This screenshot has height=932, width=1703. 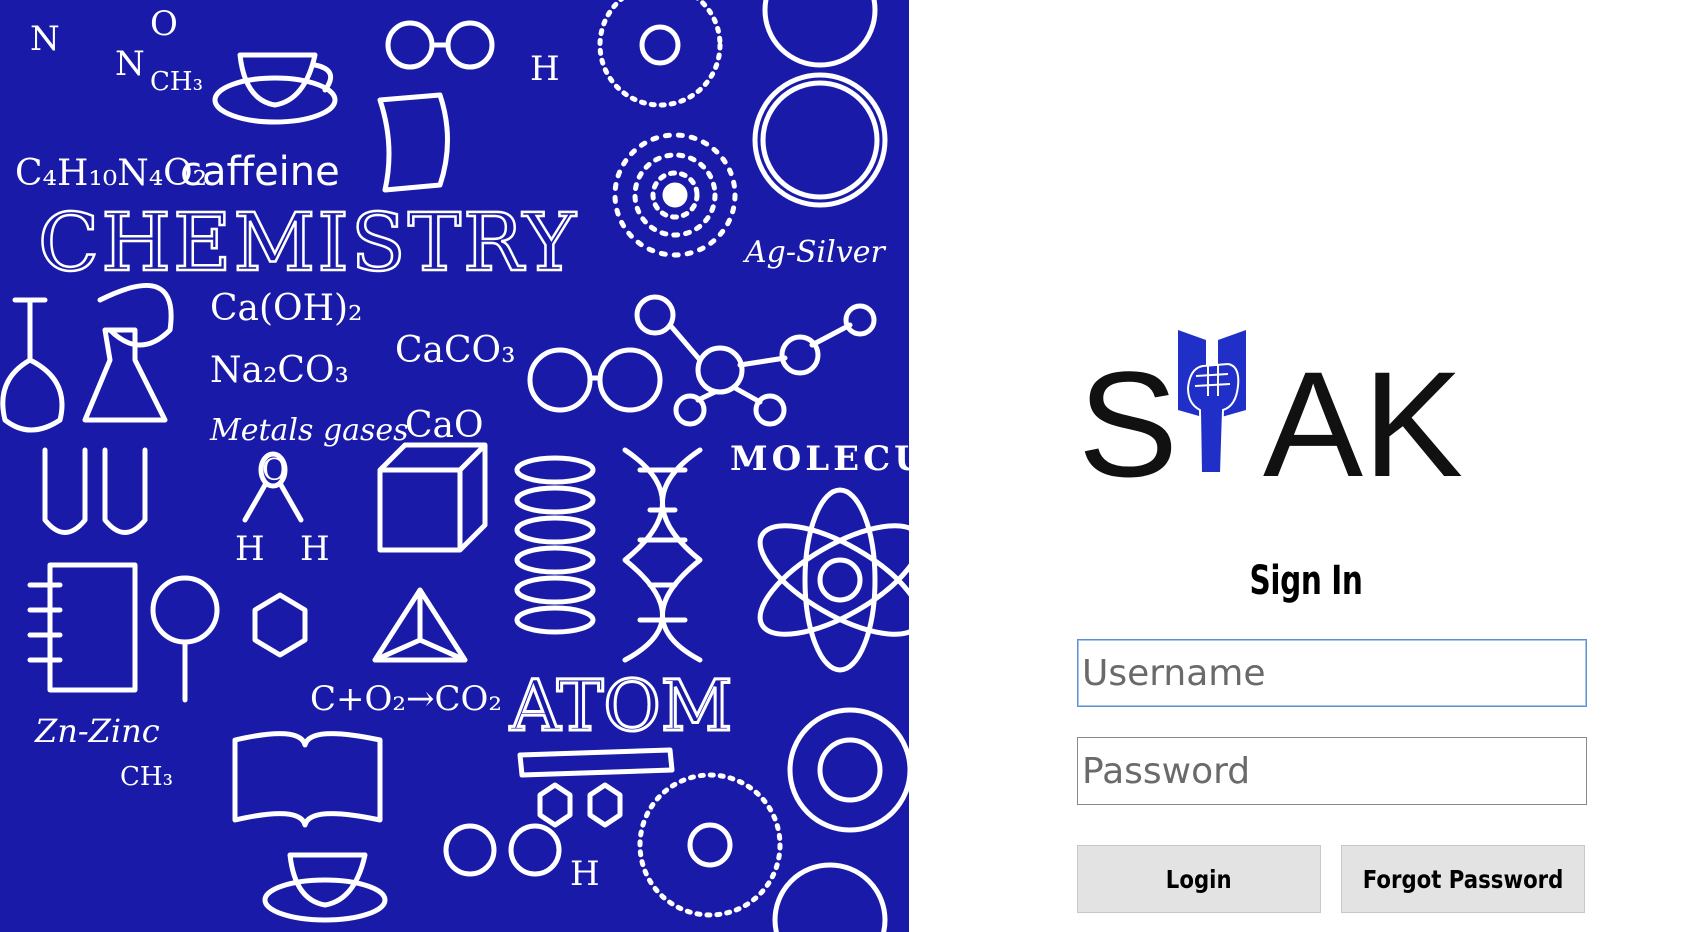 What do you see at coordinates (308, 242) in the screenshot?
I see `chemistry-text: CHEMISTRY` at bounding box center [308, 242].